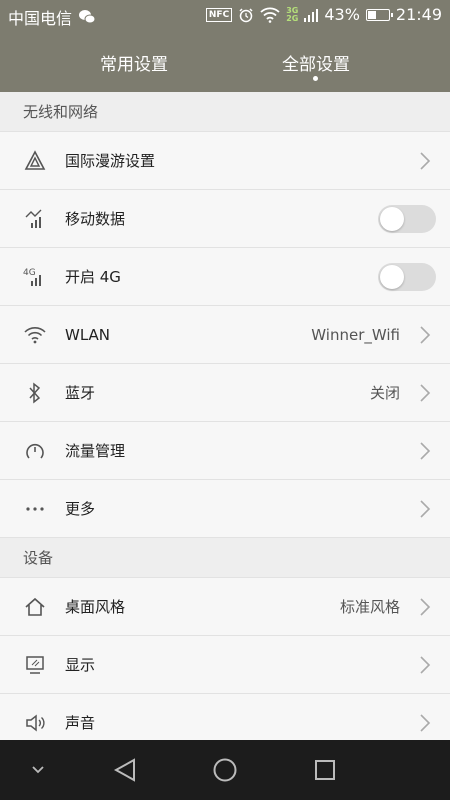 This screenshot has height=800, width=450. What do you see at coordinates (225, 558) in the screenshot?
I see `section-header-device: 设备` at bounding box center [225, 558].